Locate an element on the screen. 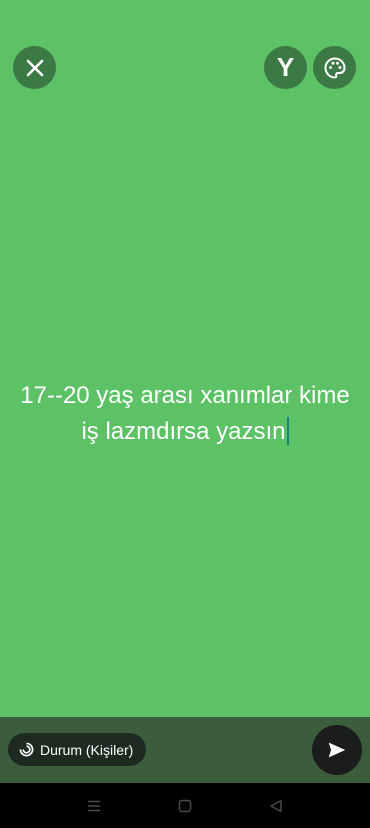 The image size is (370, 828). home-icon is located at coordinates (185, 806).